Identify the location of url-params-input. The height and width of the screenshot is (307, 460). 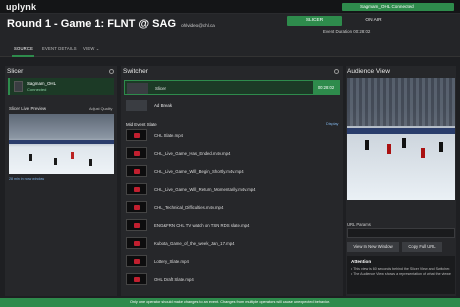
(401, 233).